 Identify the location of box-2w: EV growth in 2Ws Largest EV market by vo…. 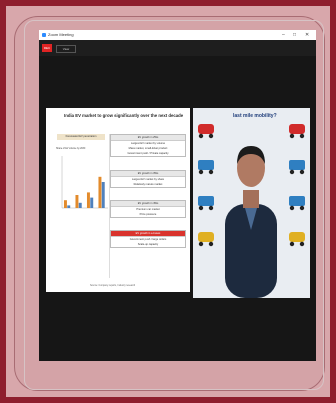
(148, 145).